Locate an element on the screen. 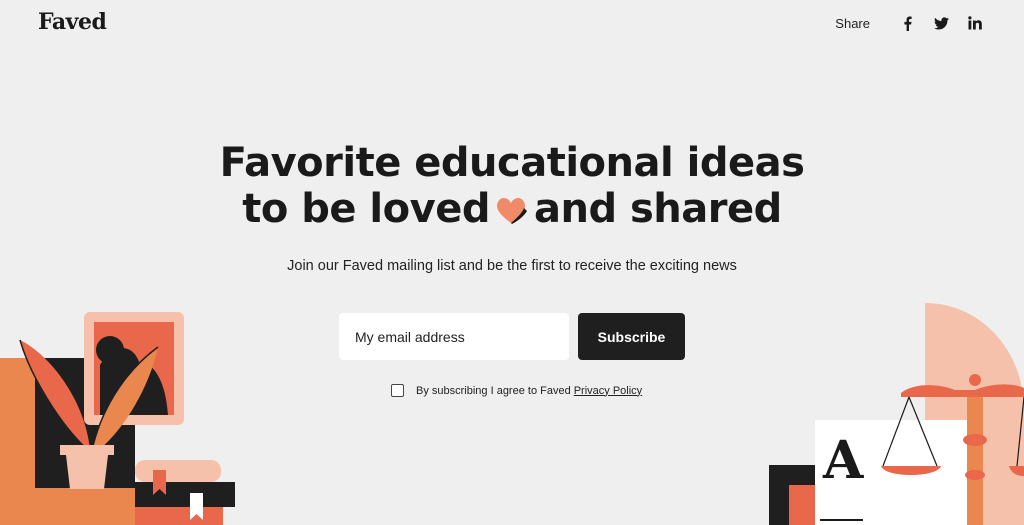 The height and width of the screenshot is (525, 1024). headline-line2-start: to be loved is located at coordinates (366, 209).